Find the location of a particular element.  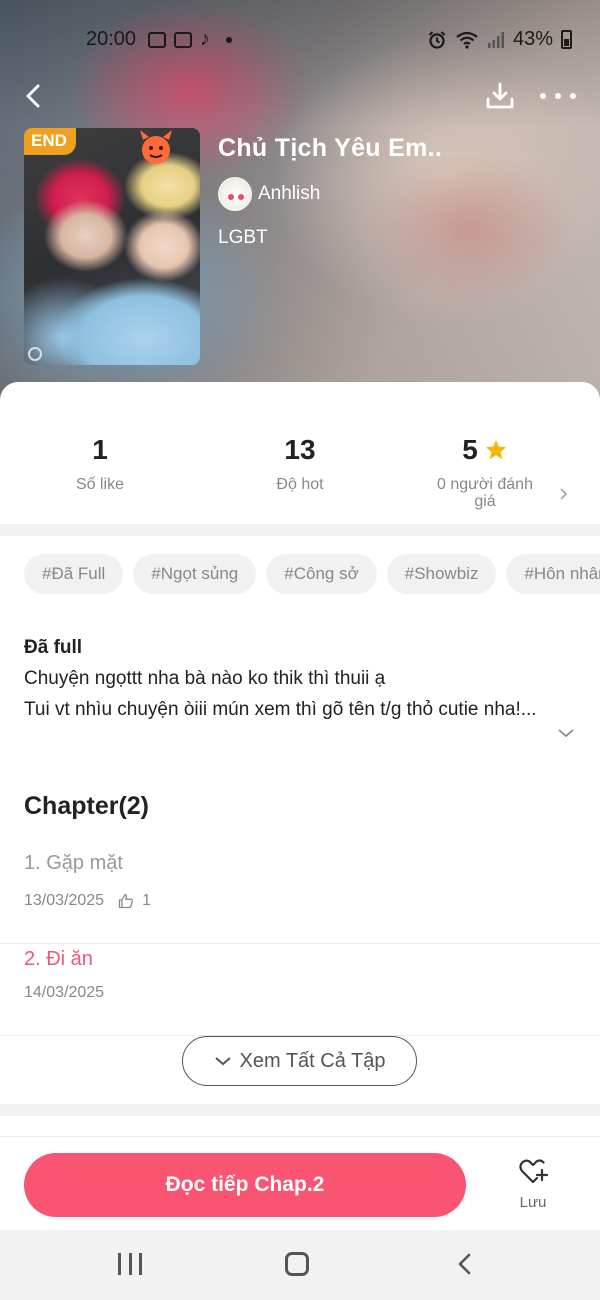

chapter-item: 1. Gặp mặt 13/03/2025 1 is located at coordinates (300, 898).